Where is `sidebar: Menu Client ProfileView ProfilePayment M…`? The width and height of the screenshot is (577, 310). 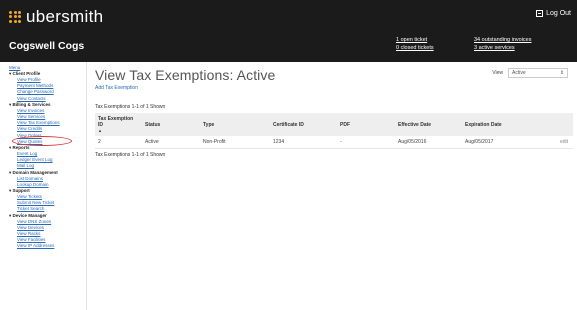
sidebar: Menu Client ProfileView ProfilePayment M… is located at coordinates (43, 186).